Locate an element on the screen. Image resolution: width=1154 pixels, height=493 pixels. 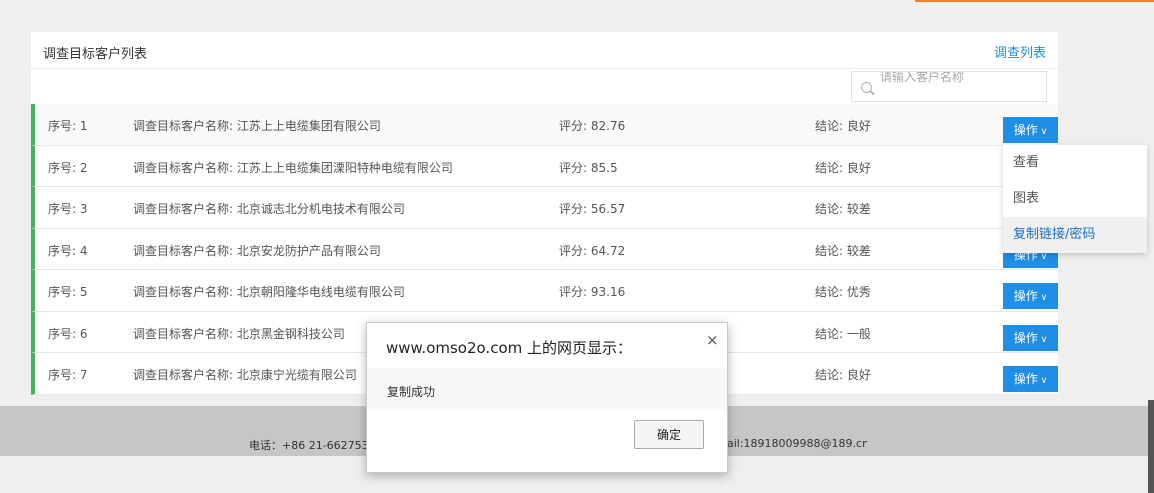
row-customer-name: 调查目标客户名称: 北京朝阳隆华电线电缆有限公司 is located at coordinates (269, 292).